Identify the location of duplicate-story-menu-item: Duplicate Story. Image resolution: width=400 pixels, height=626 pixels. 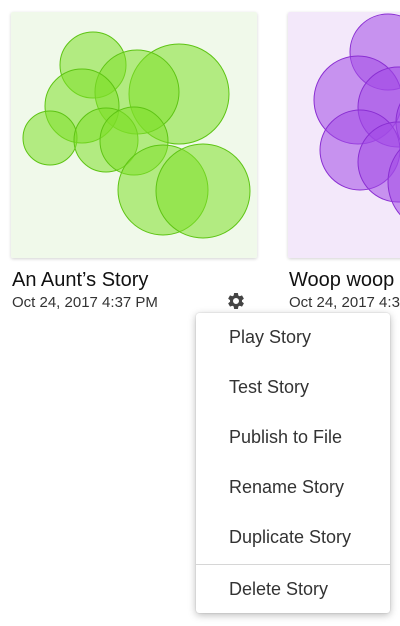
(293, 537).